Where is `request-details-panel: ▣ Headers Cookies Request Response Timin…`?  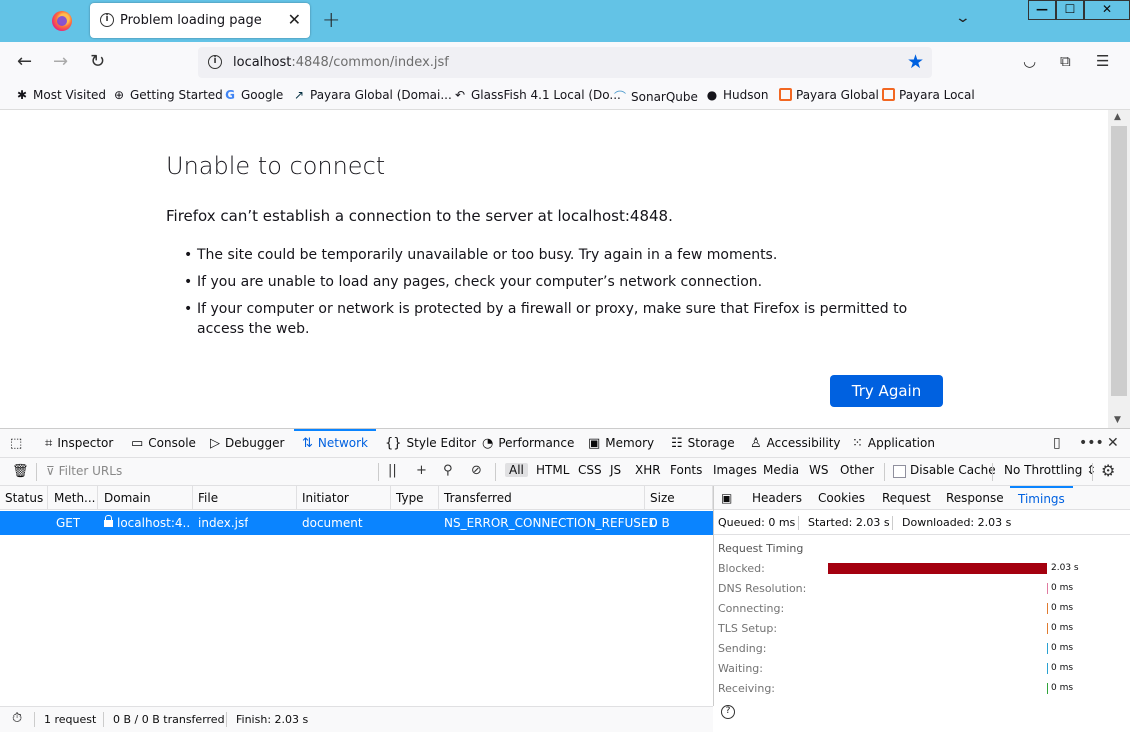 request-details-panel: ▣ Headers Cookies Request Response Timin… is located at coordinates (921, 602).